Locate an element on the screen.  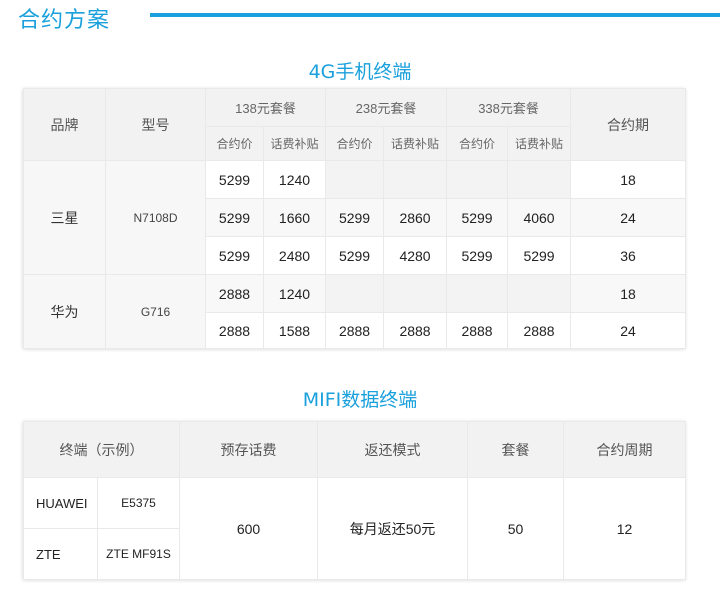
subsidy-cell: 1660 is located at coordinates (294, 217).